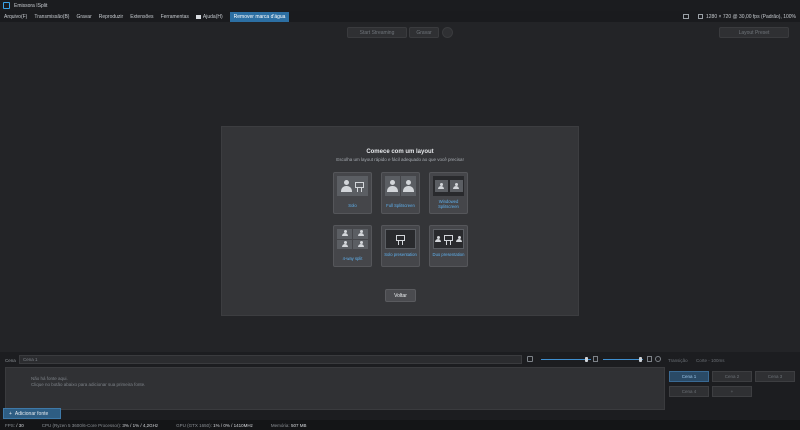  I want to click on layout-card-label: Duo presentation, so click(448, 254).